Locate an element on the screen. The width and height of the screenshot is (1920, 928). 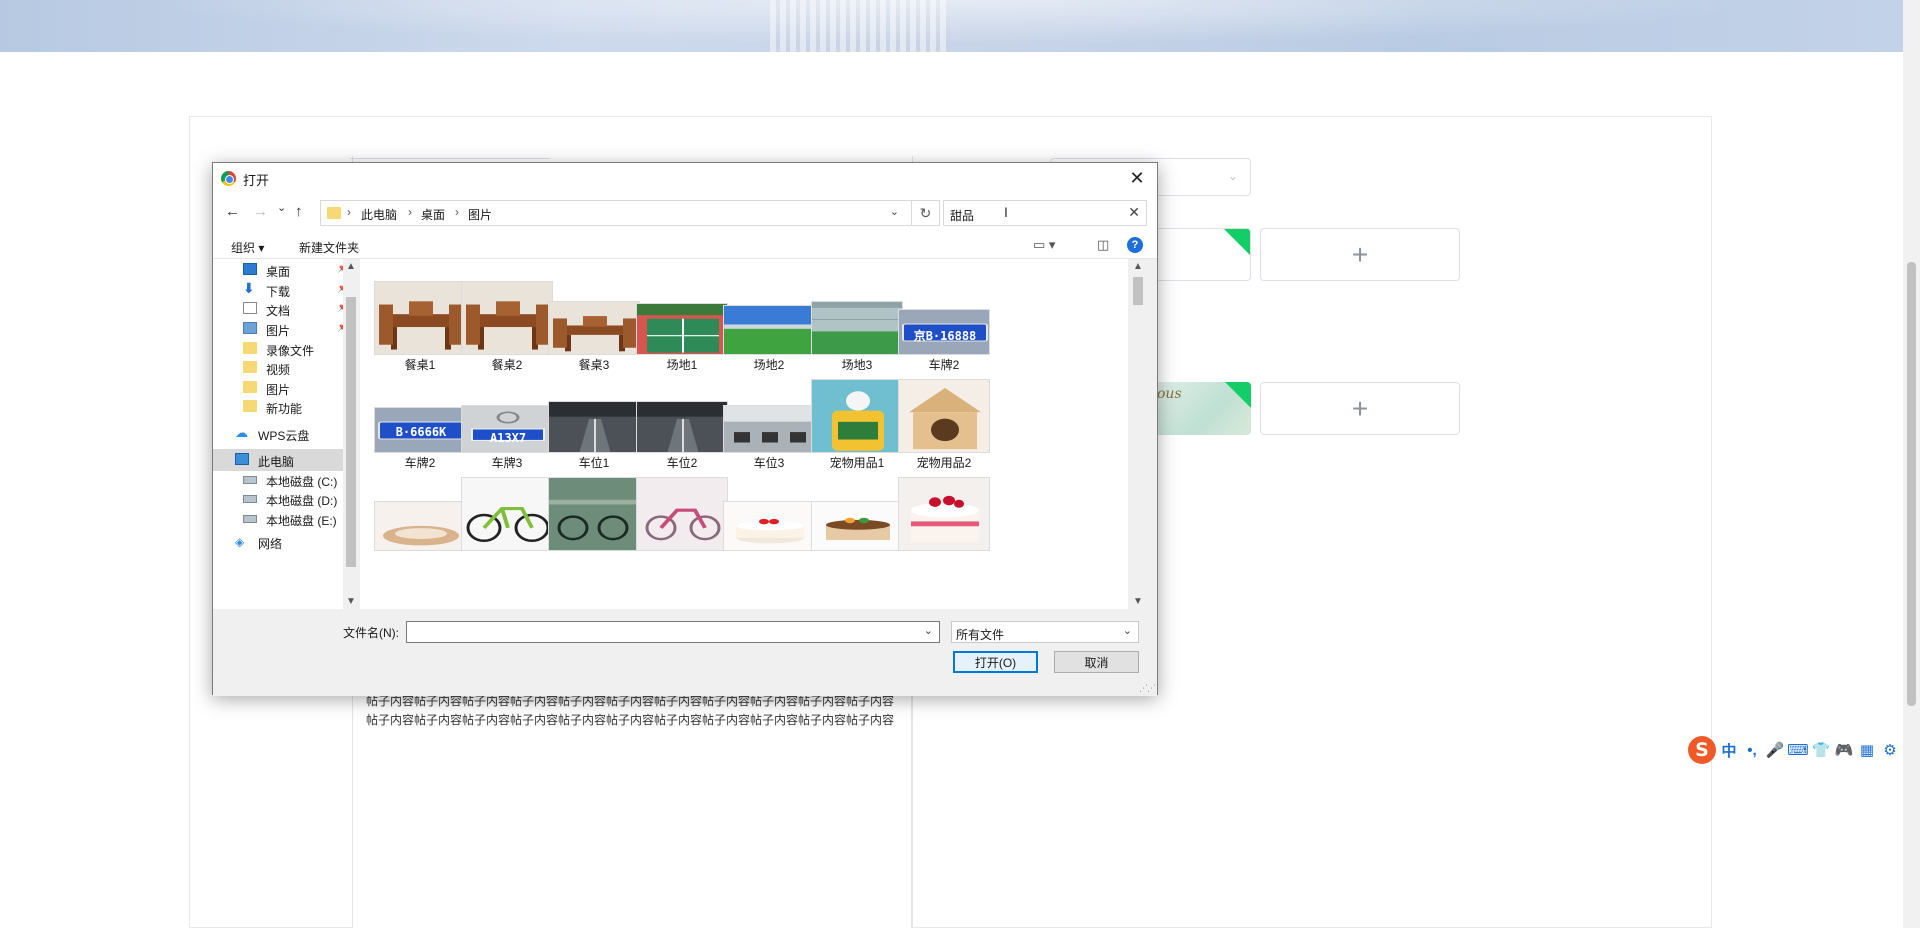
nav-item-label: 图片 is located at coordinates (278, 331).